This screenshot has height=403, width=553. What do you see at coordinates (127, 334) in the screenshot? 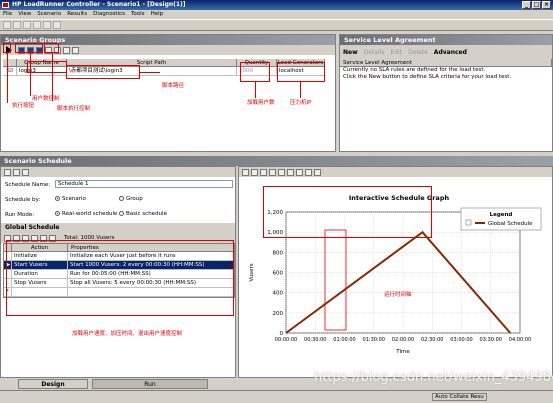
I see `annotation-ramp-control: 加载用户速度、加压时间、退出用户速度控制` at bounding box center [127, 334].